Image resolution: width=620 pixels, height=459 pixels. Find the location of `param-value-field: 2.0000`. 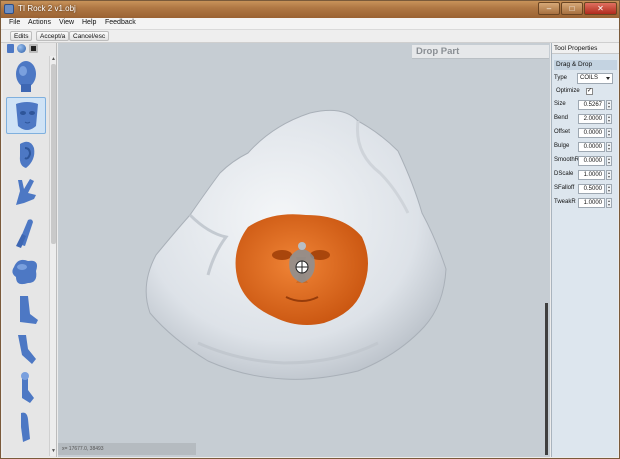

param-value-field: 2.0000 is located at coordinates (591, 119).